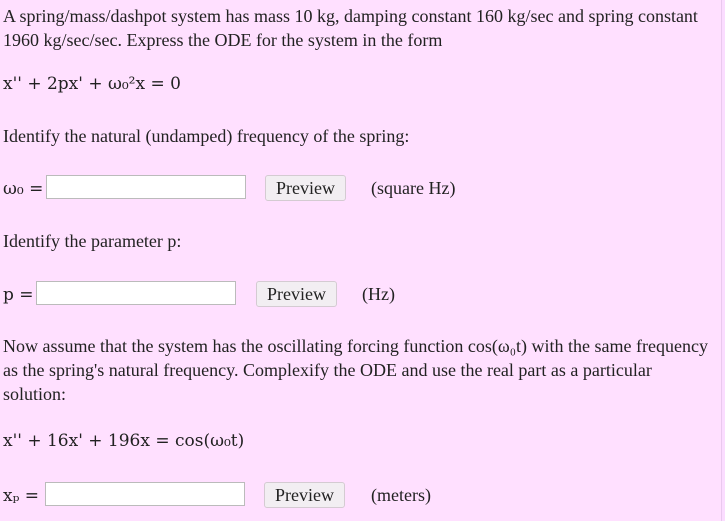  What do you see at coordinates (413, 188) in the screenshot?
I see `omega0-unit: (square Hz)` at bounding box center [413, 188].